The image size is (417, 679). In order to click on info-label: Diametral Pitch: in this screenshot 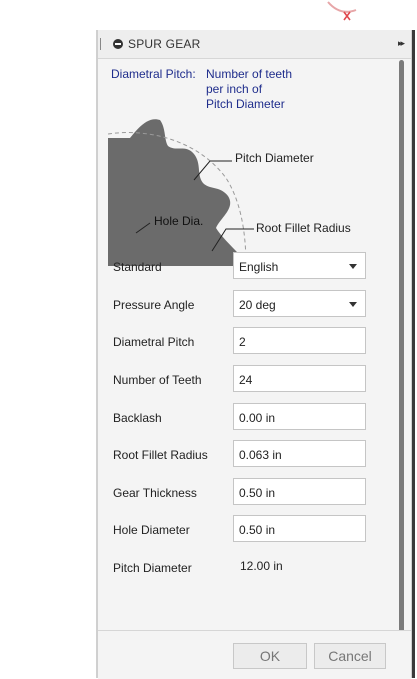, I will do `click(153, 74)`.